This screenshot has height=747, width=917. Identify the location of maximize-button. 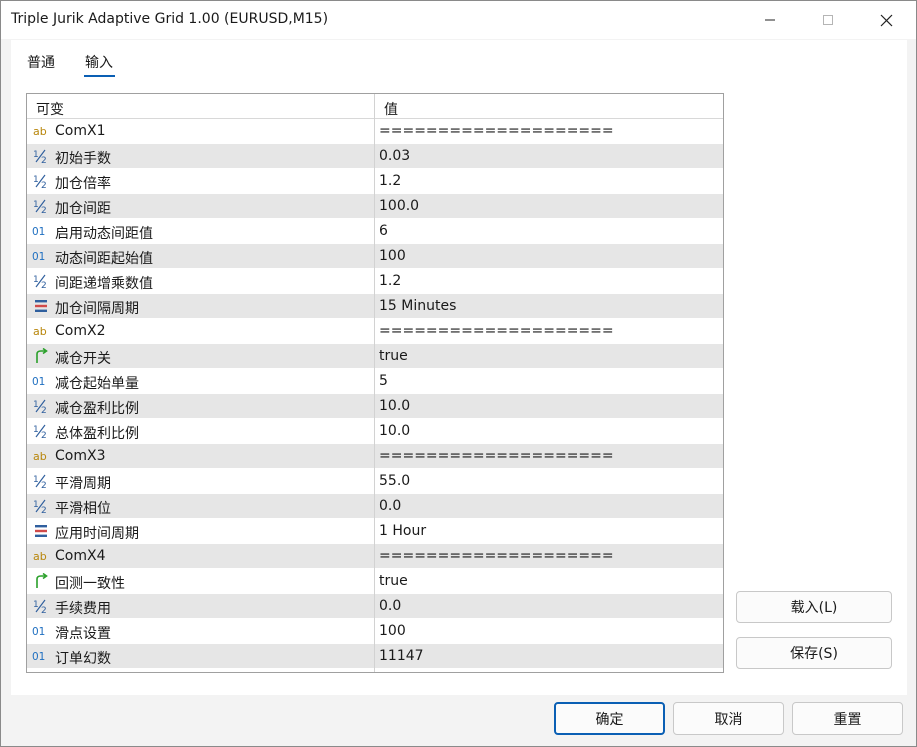
(828, 20).